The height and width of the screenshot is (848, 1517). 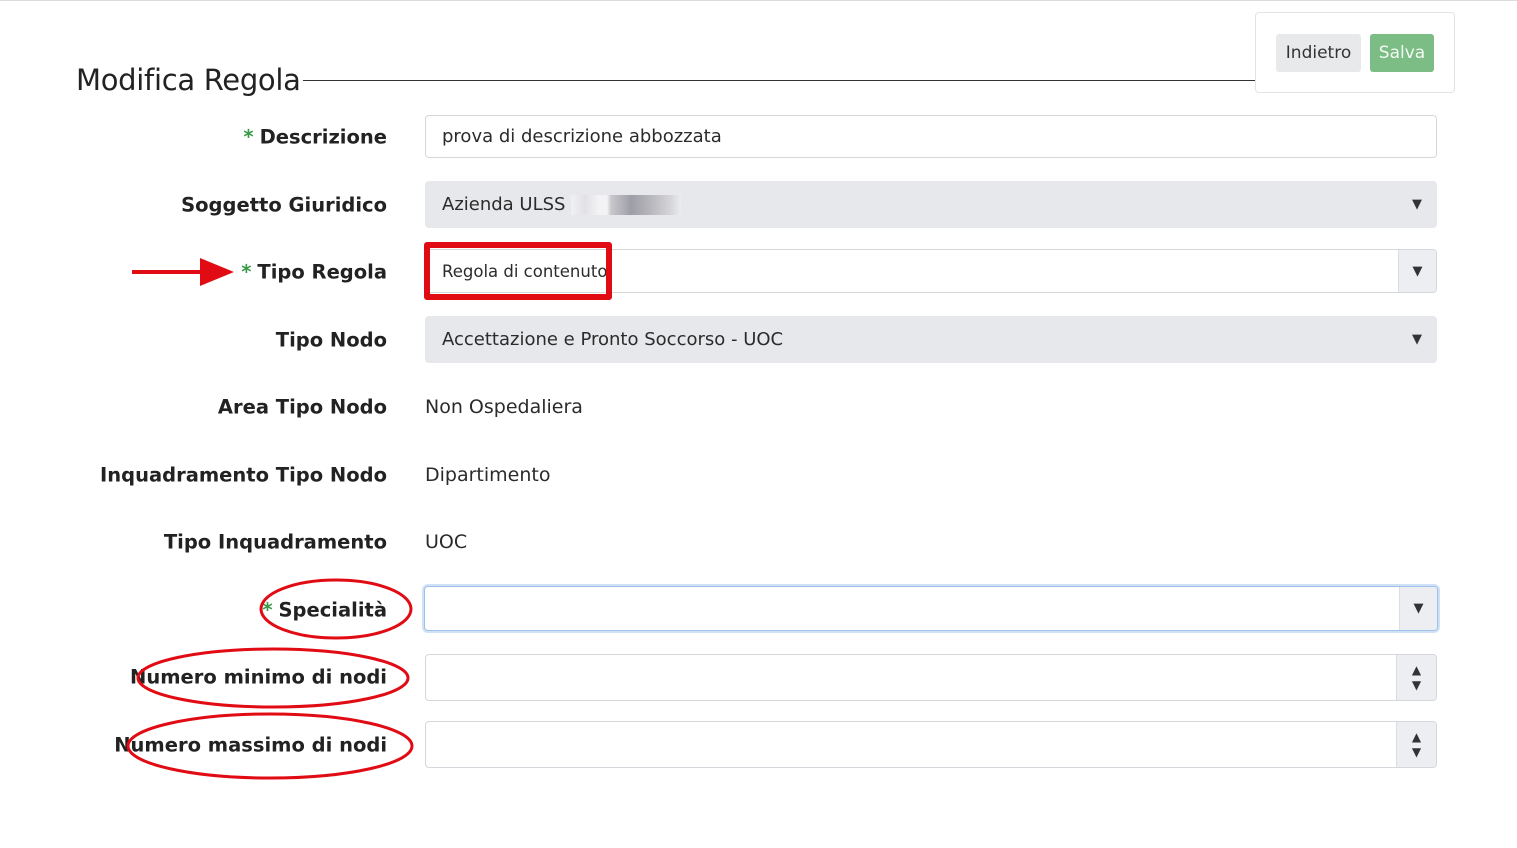 What do you see at coordinates (302, 407) in the screenshot?
I see `area-tipo-nodo-label: Area Tipo Nodo` at bounding box center [302, 407].